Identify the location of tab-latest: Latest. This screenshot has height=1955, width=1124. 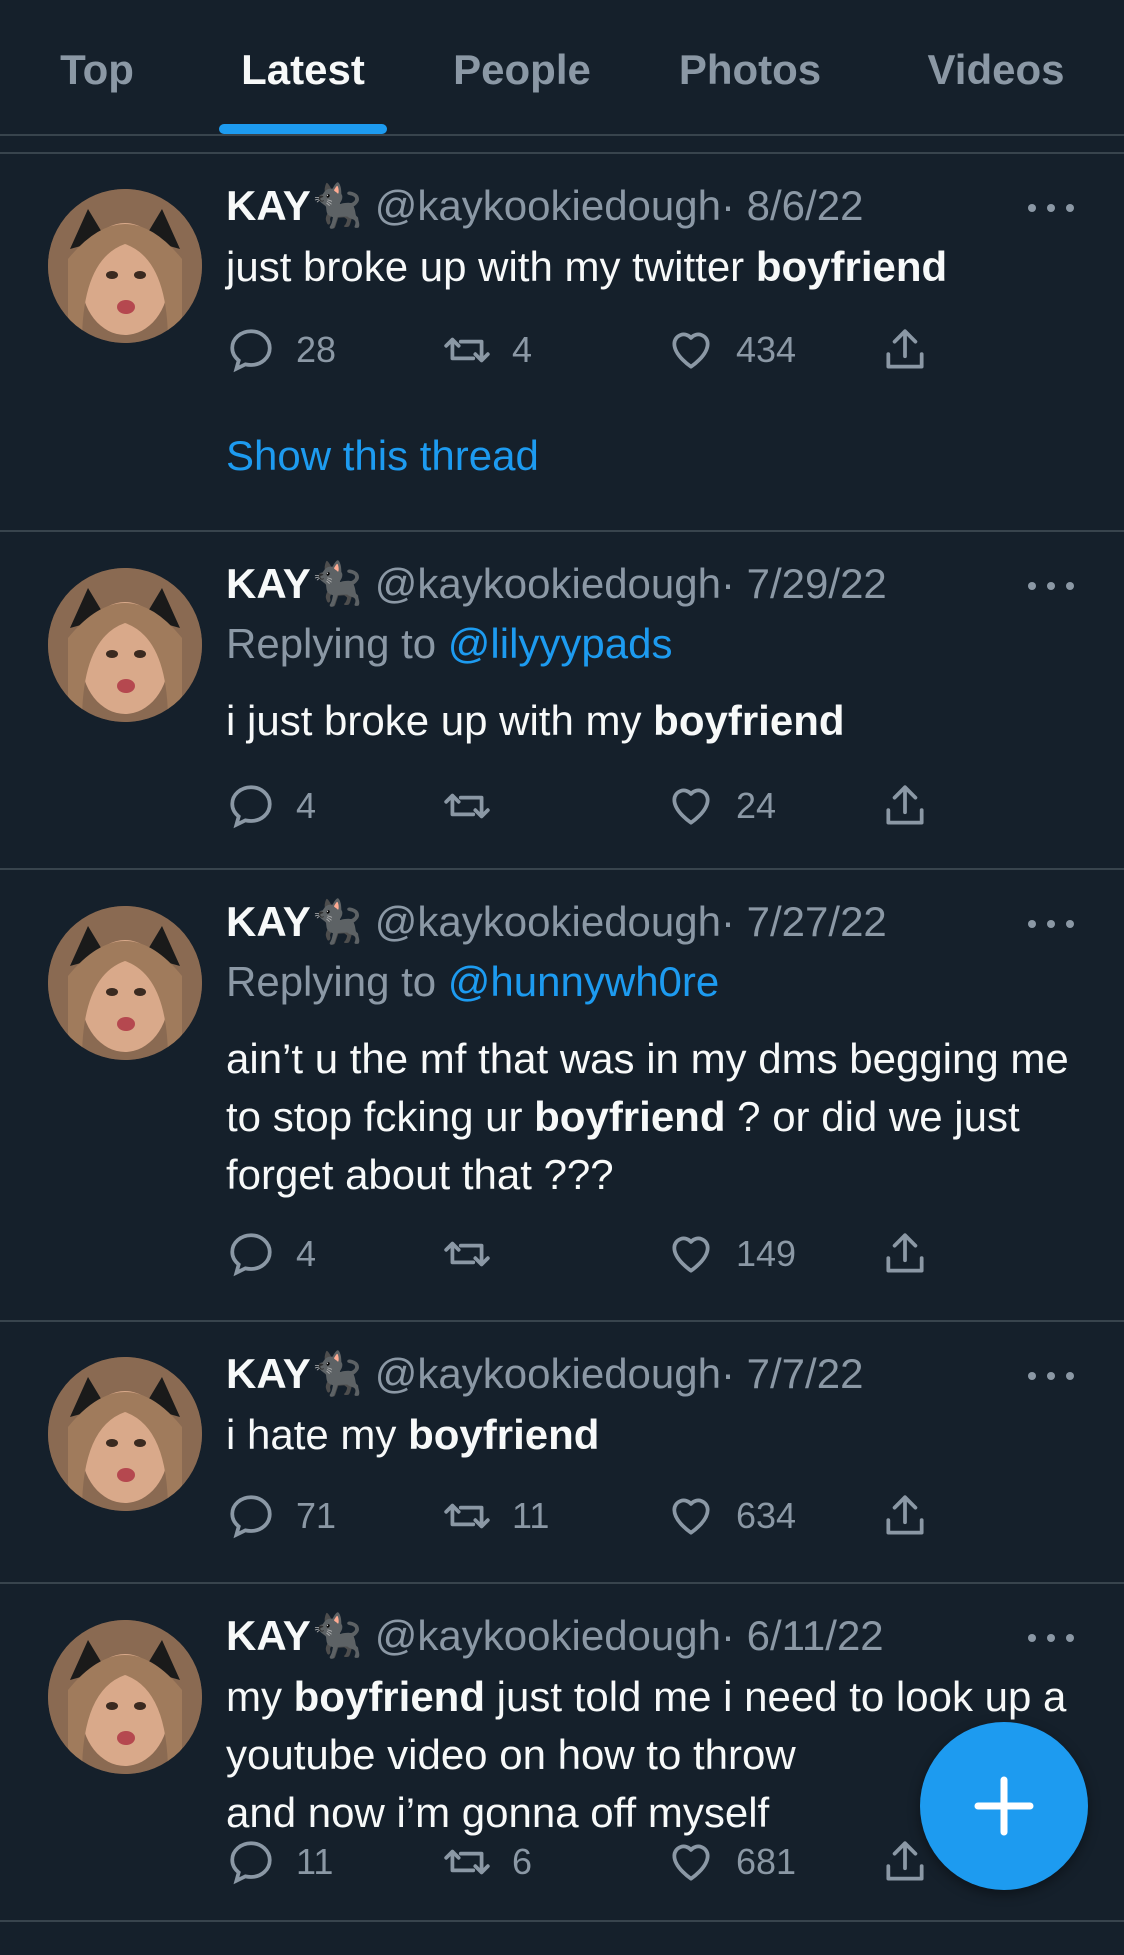
(303, 70).